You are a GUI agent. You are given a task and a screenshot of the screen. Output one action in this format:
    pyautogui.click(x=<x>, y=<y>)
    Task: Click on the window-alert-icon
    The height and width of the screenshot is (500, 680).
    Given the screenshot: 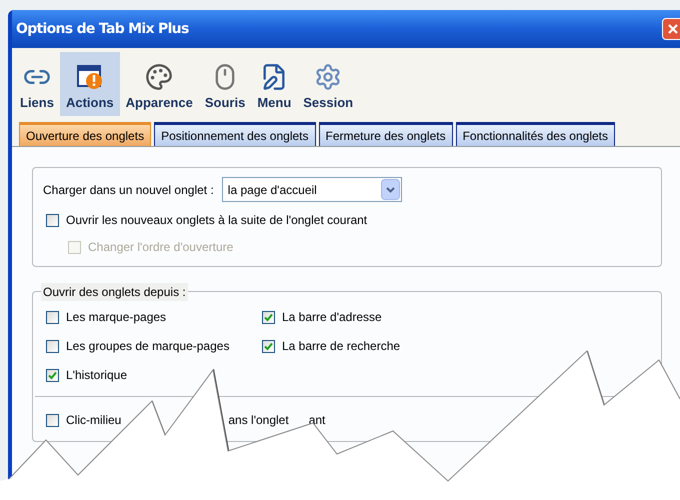 What is the action you would take?
    pyautogui.click(x=90, y=76)
    